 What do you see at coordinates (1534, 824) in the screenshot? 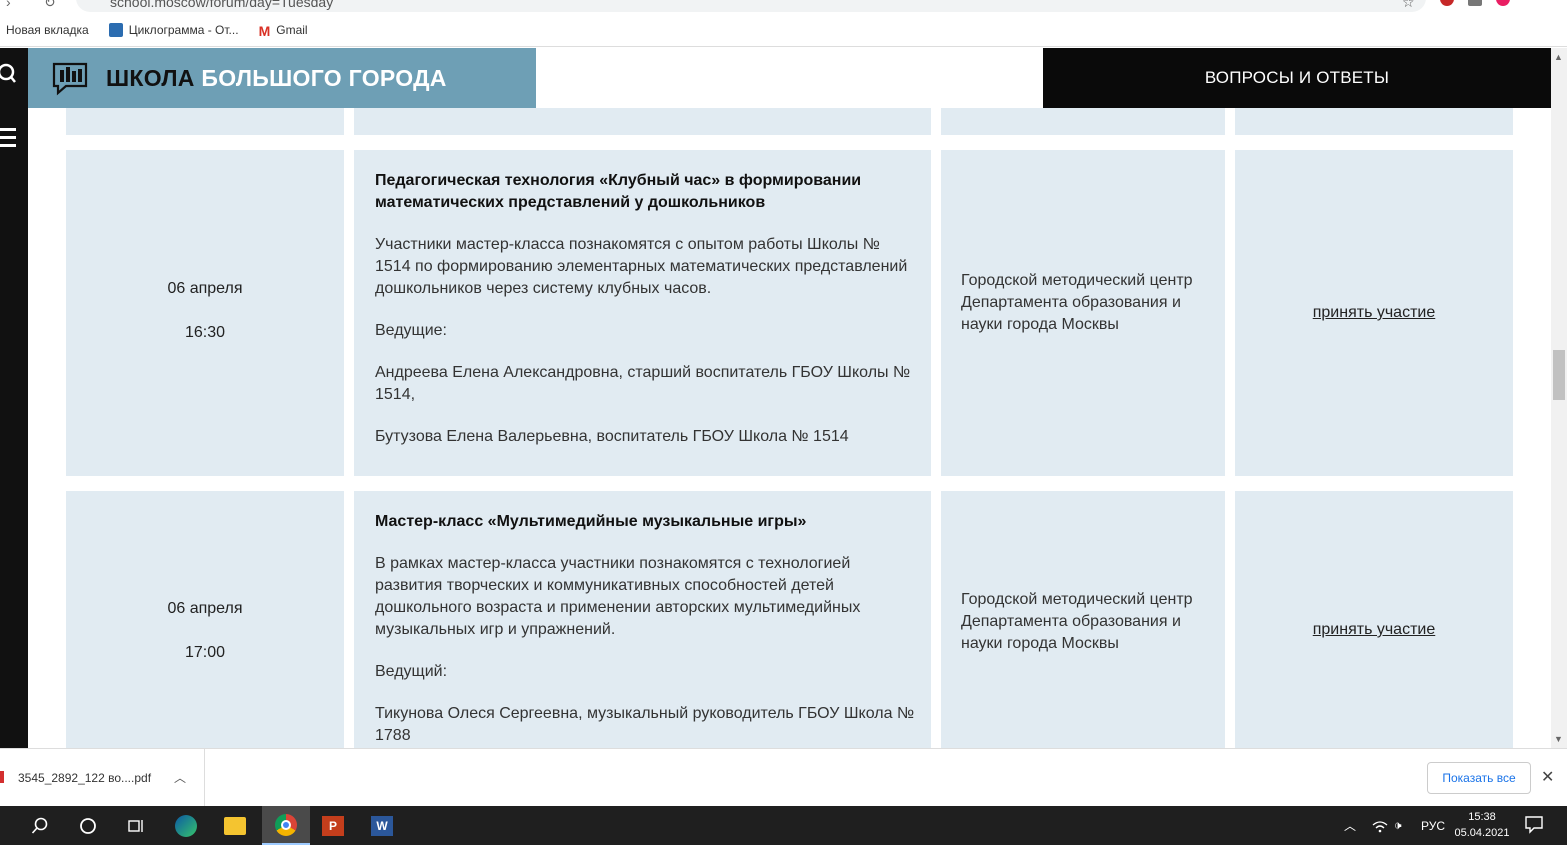
I see `notification-center-icon` at bounding box center [1534, 824].